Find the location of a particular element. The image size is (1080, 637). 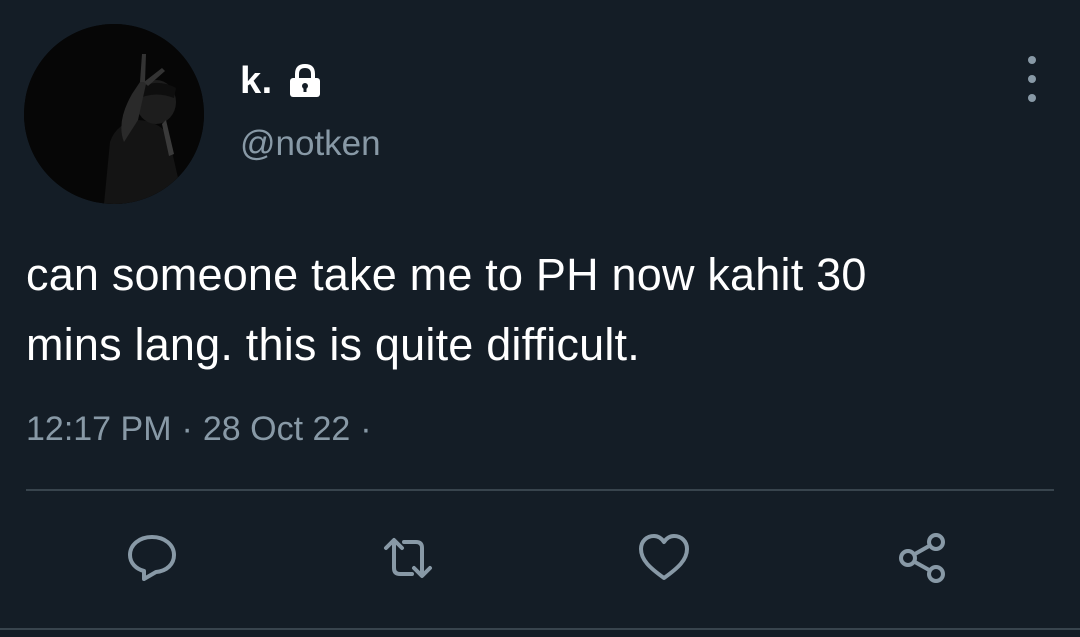

lock-icon is located at coordinates (305, 81).